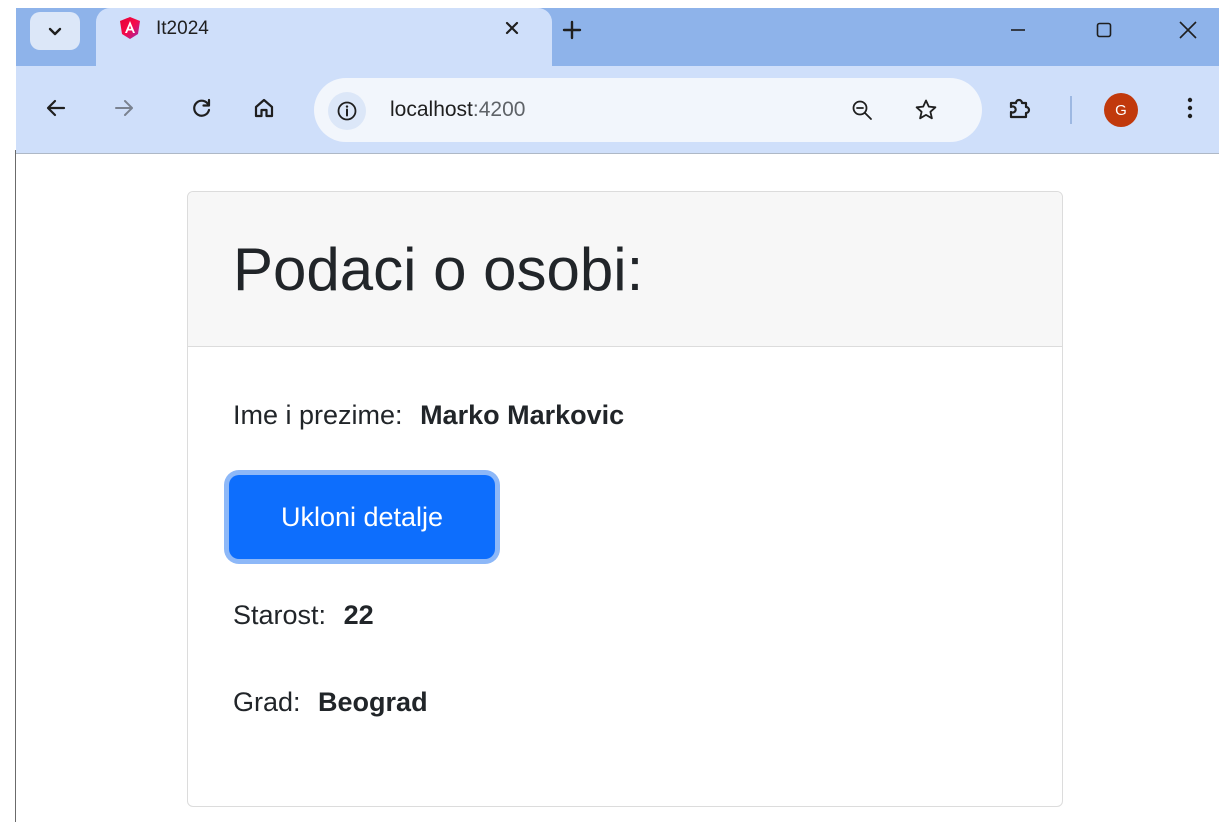 This screenshot has height=822, width=1219. Describe the element at coordinates (617, 38) in the screenshot. I see `tab-strip: It2024` at that location.